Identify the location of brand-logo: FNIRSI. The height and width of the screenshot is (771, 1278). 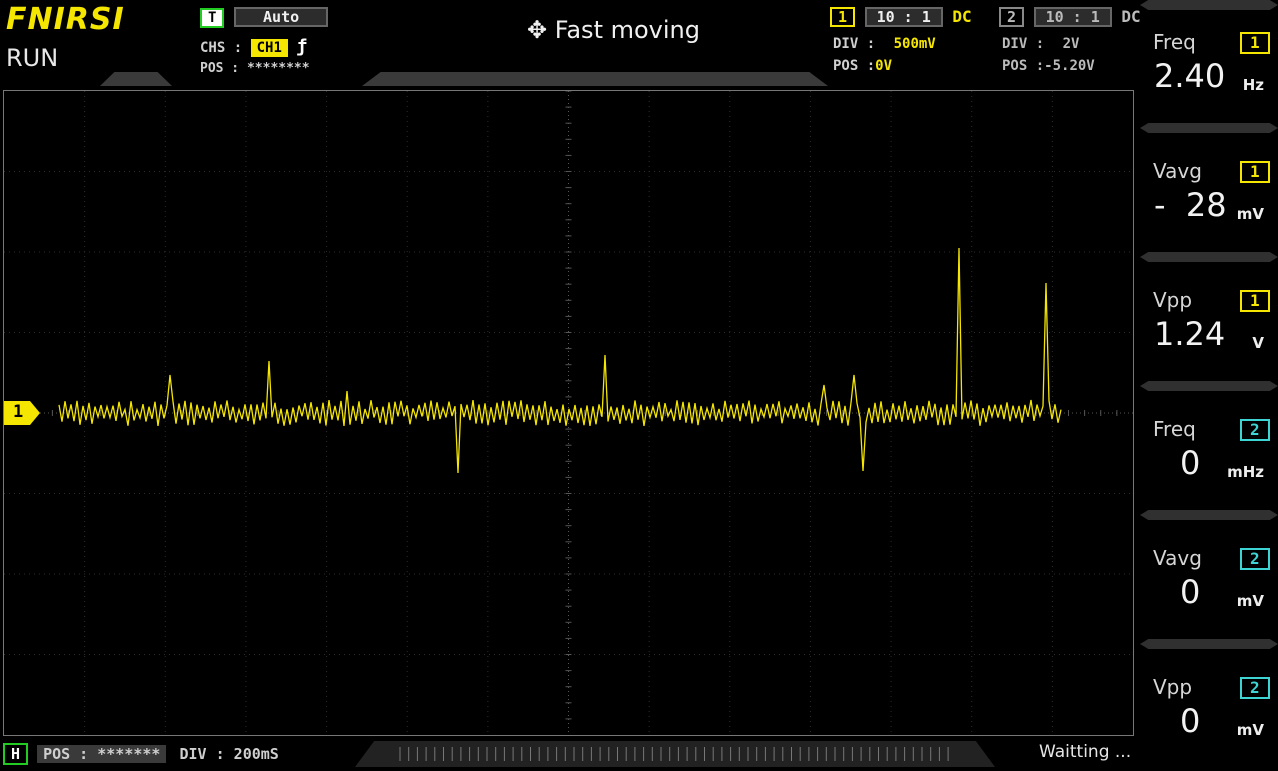
(65, 19).